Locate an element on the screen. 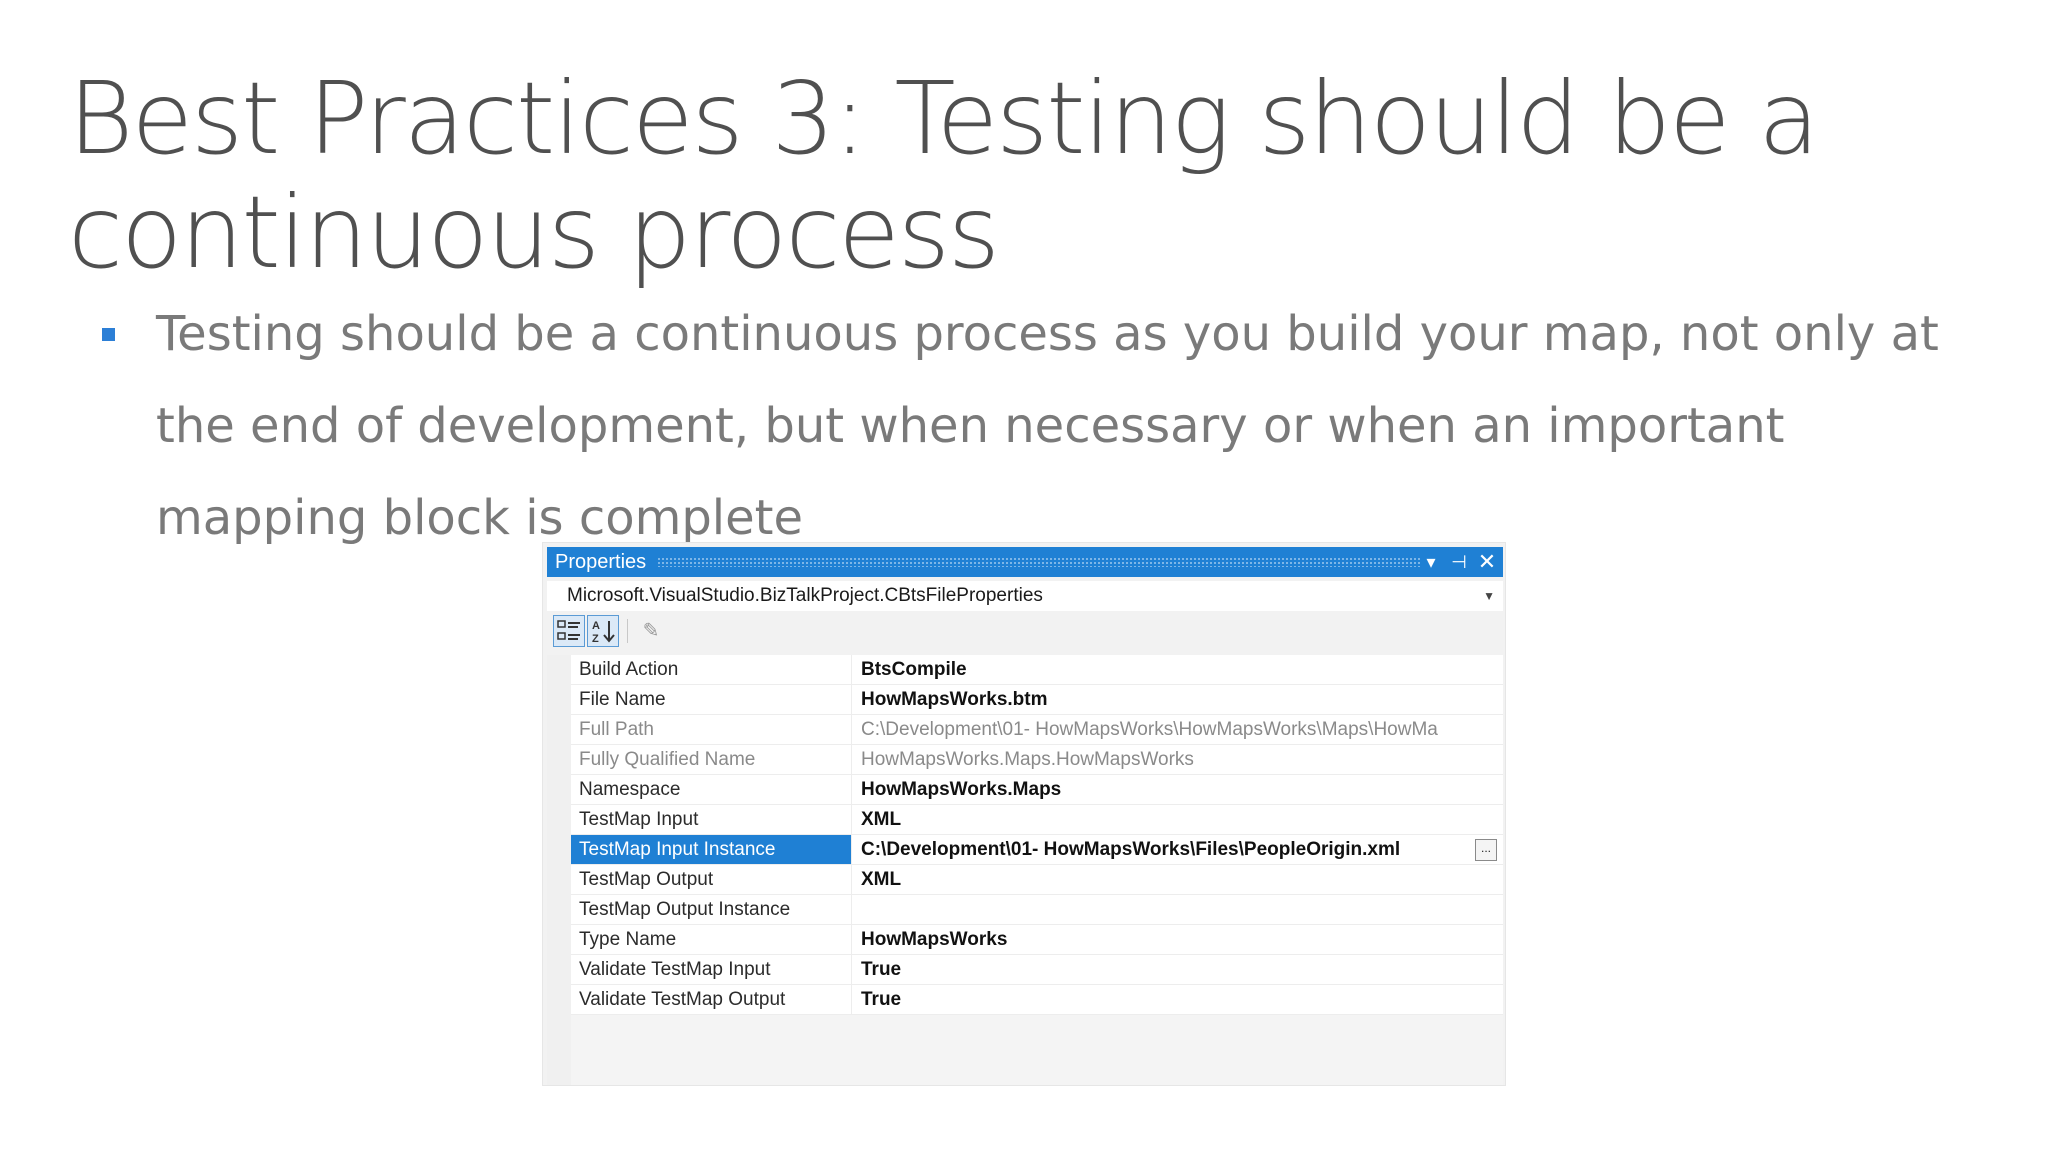 Image resolution: width=2048 pixels, height=1152 pixels. titlebar-grip is located at coordinates (1039, 562).